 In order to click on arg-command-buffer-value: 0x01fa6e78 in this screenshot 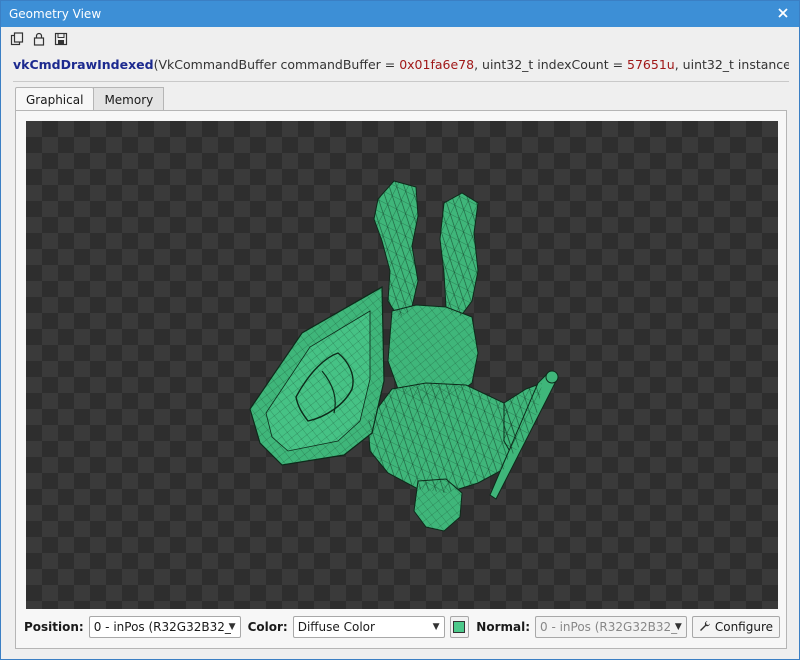, I will do `click(436, 64)`.